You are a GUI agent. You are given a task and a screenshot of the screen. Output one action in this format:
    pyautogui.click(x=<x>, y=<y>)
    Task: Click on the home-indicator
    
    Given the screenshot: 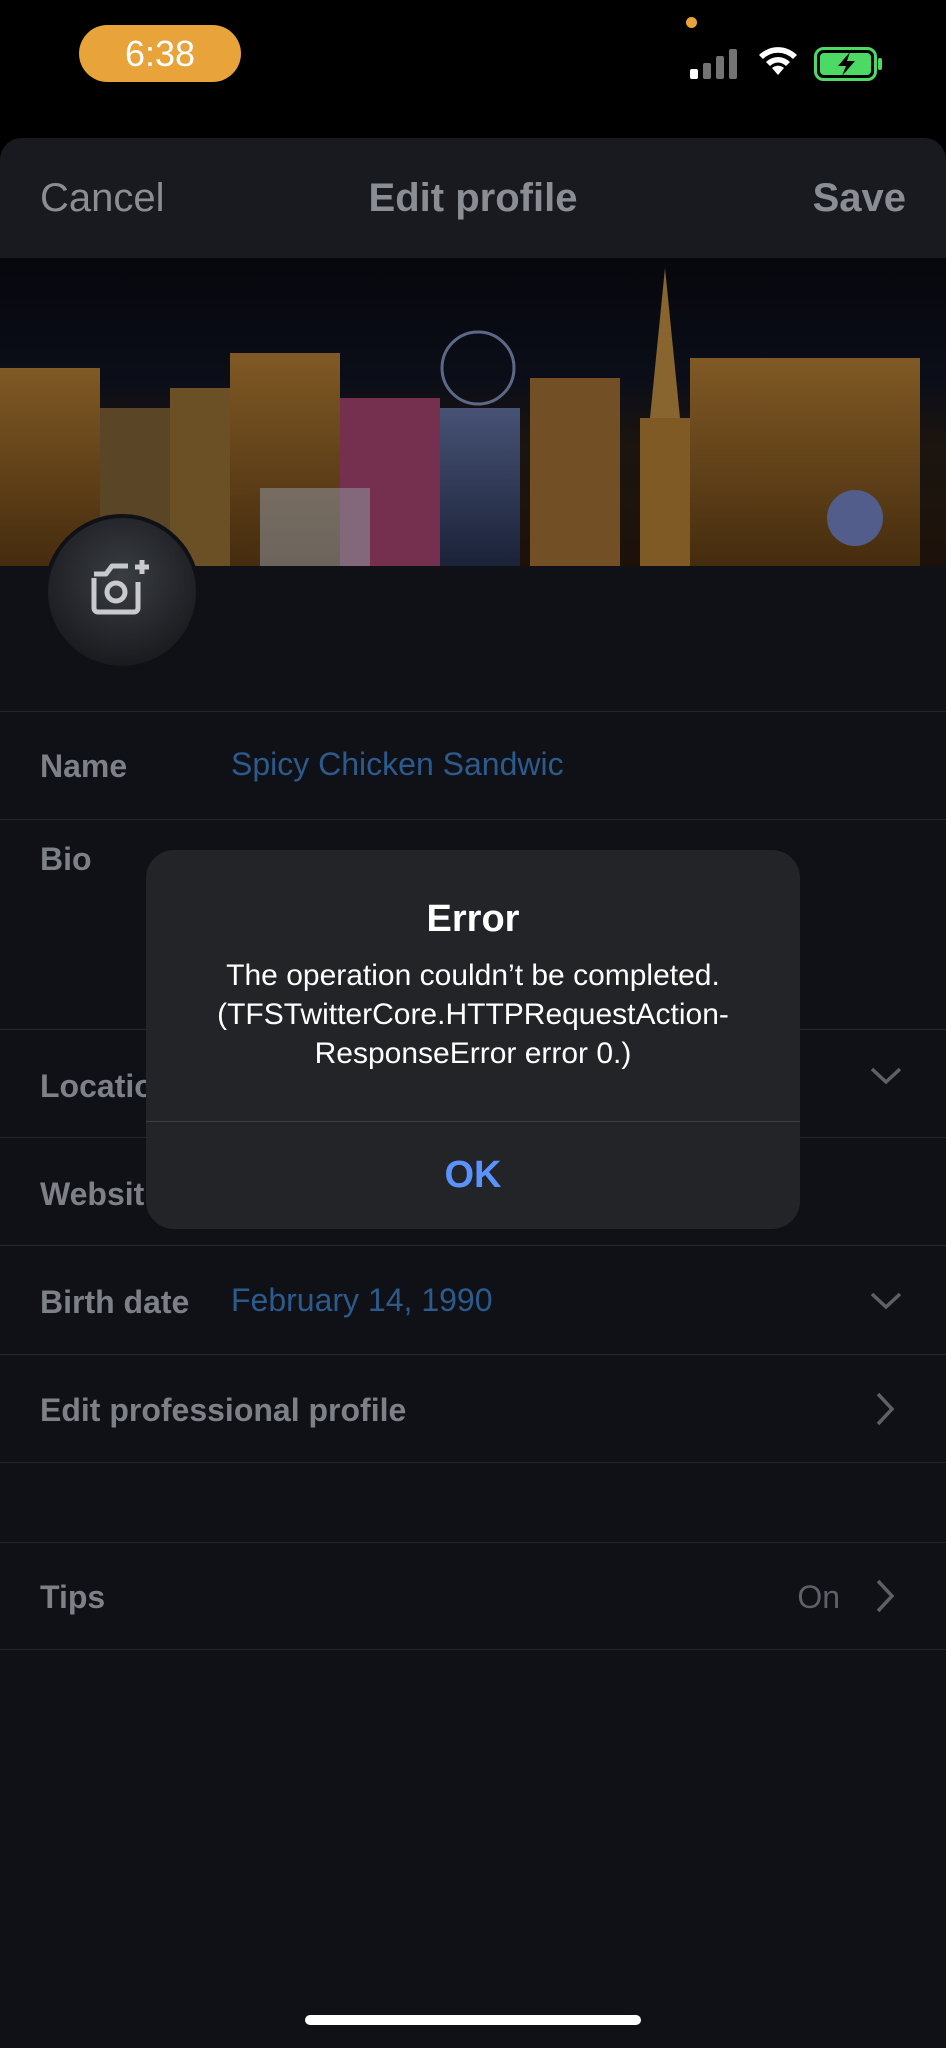 What is the action you would take?
    pyautogui.click(x=473, y=2020)
    